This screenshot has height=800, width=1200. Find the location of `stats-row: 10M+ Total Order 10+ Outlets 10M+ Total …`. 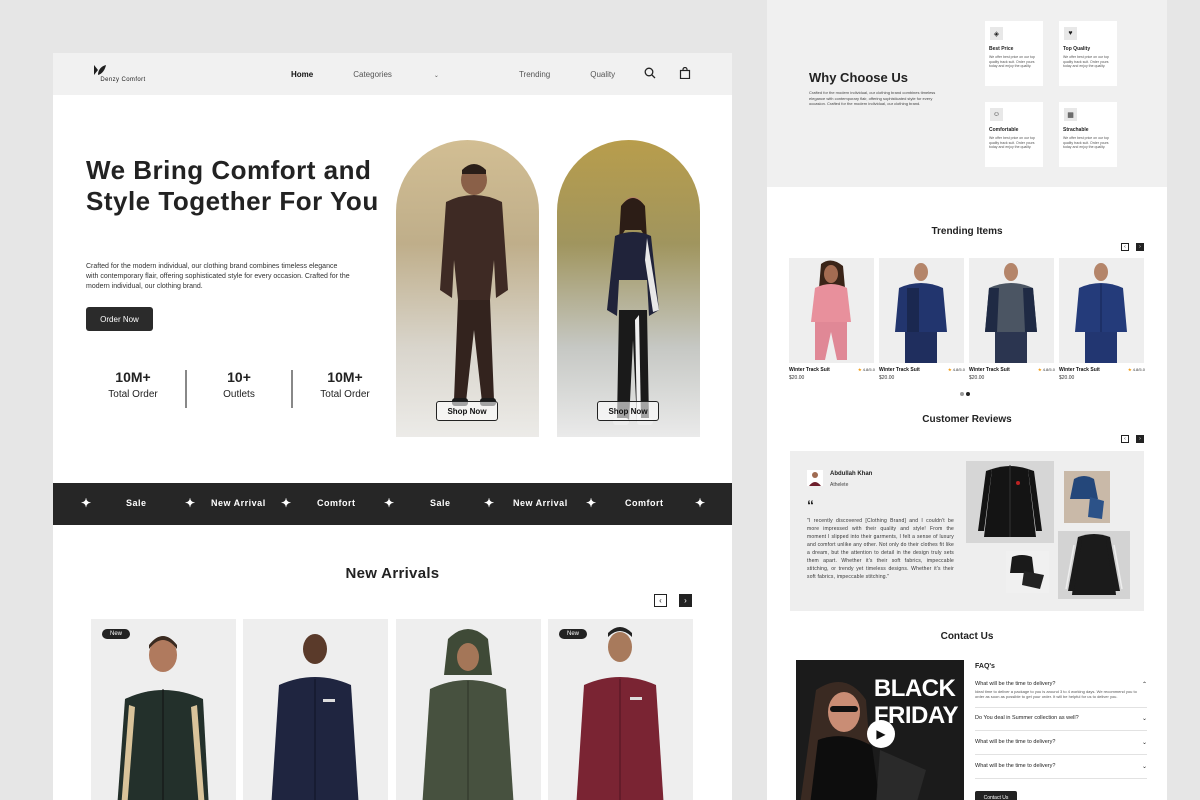

stats-row: 10M+ Total Order 10+ Outlets 10M+ Total … is located at coordinates (239, 388).